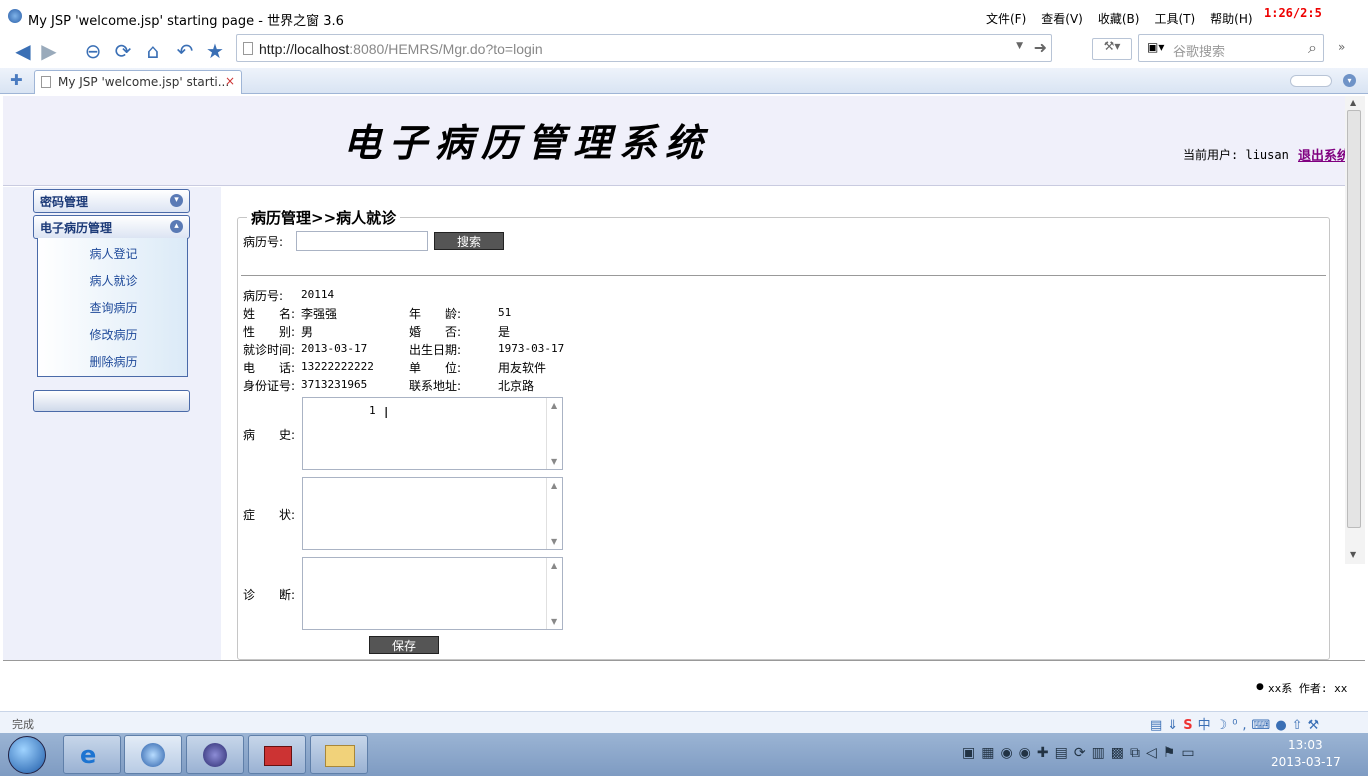  I want to click on married-label: 婚 否:, so click(435, 332).